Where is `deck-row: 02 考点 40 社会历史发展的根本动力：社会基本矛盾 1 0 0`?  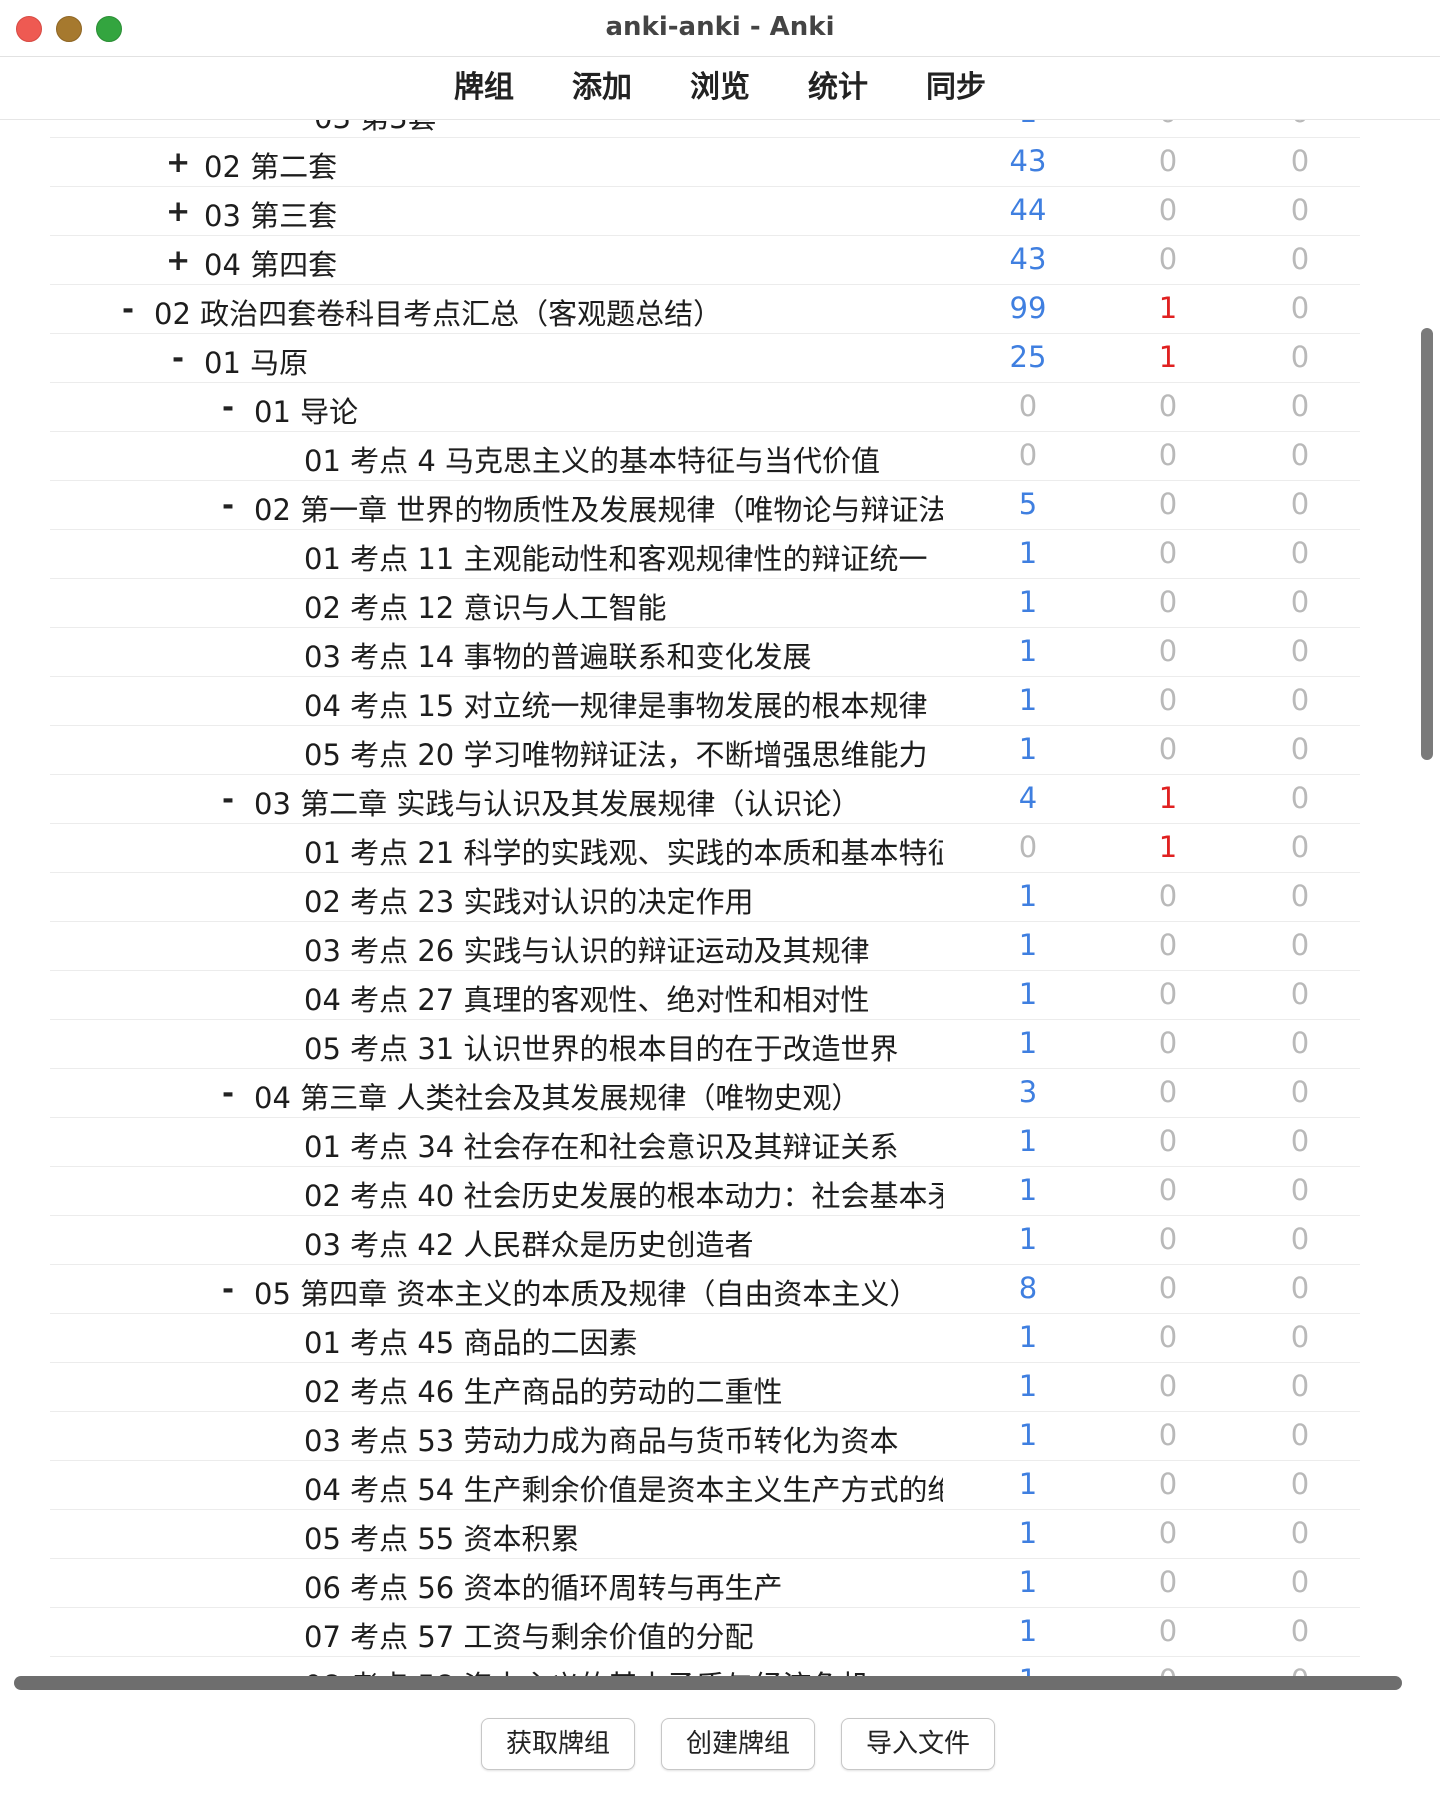 deck-row: 02 考点 40 社会历史发展的根本动力：社会基本矛盾 1 0 0 is located at coordinates (705, 1191).